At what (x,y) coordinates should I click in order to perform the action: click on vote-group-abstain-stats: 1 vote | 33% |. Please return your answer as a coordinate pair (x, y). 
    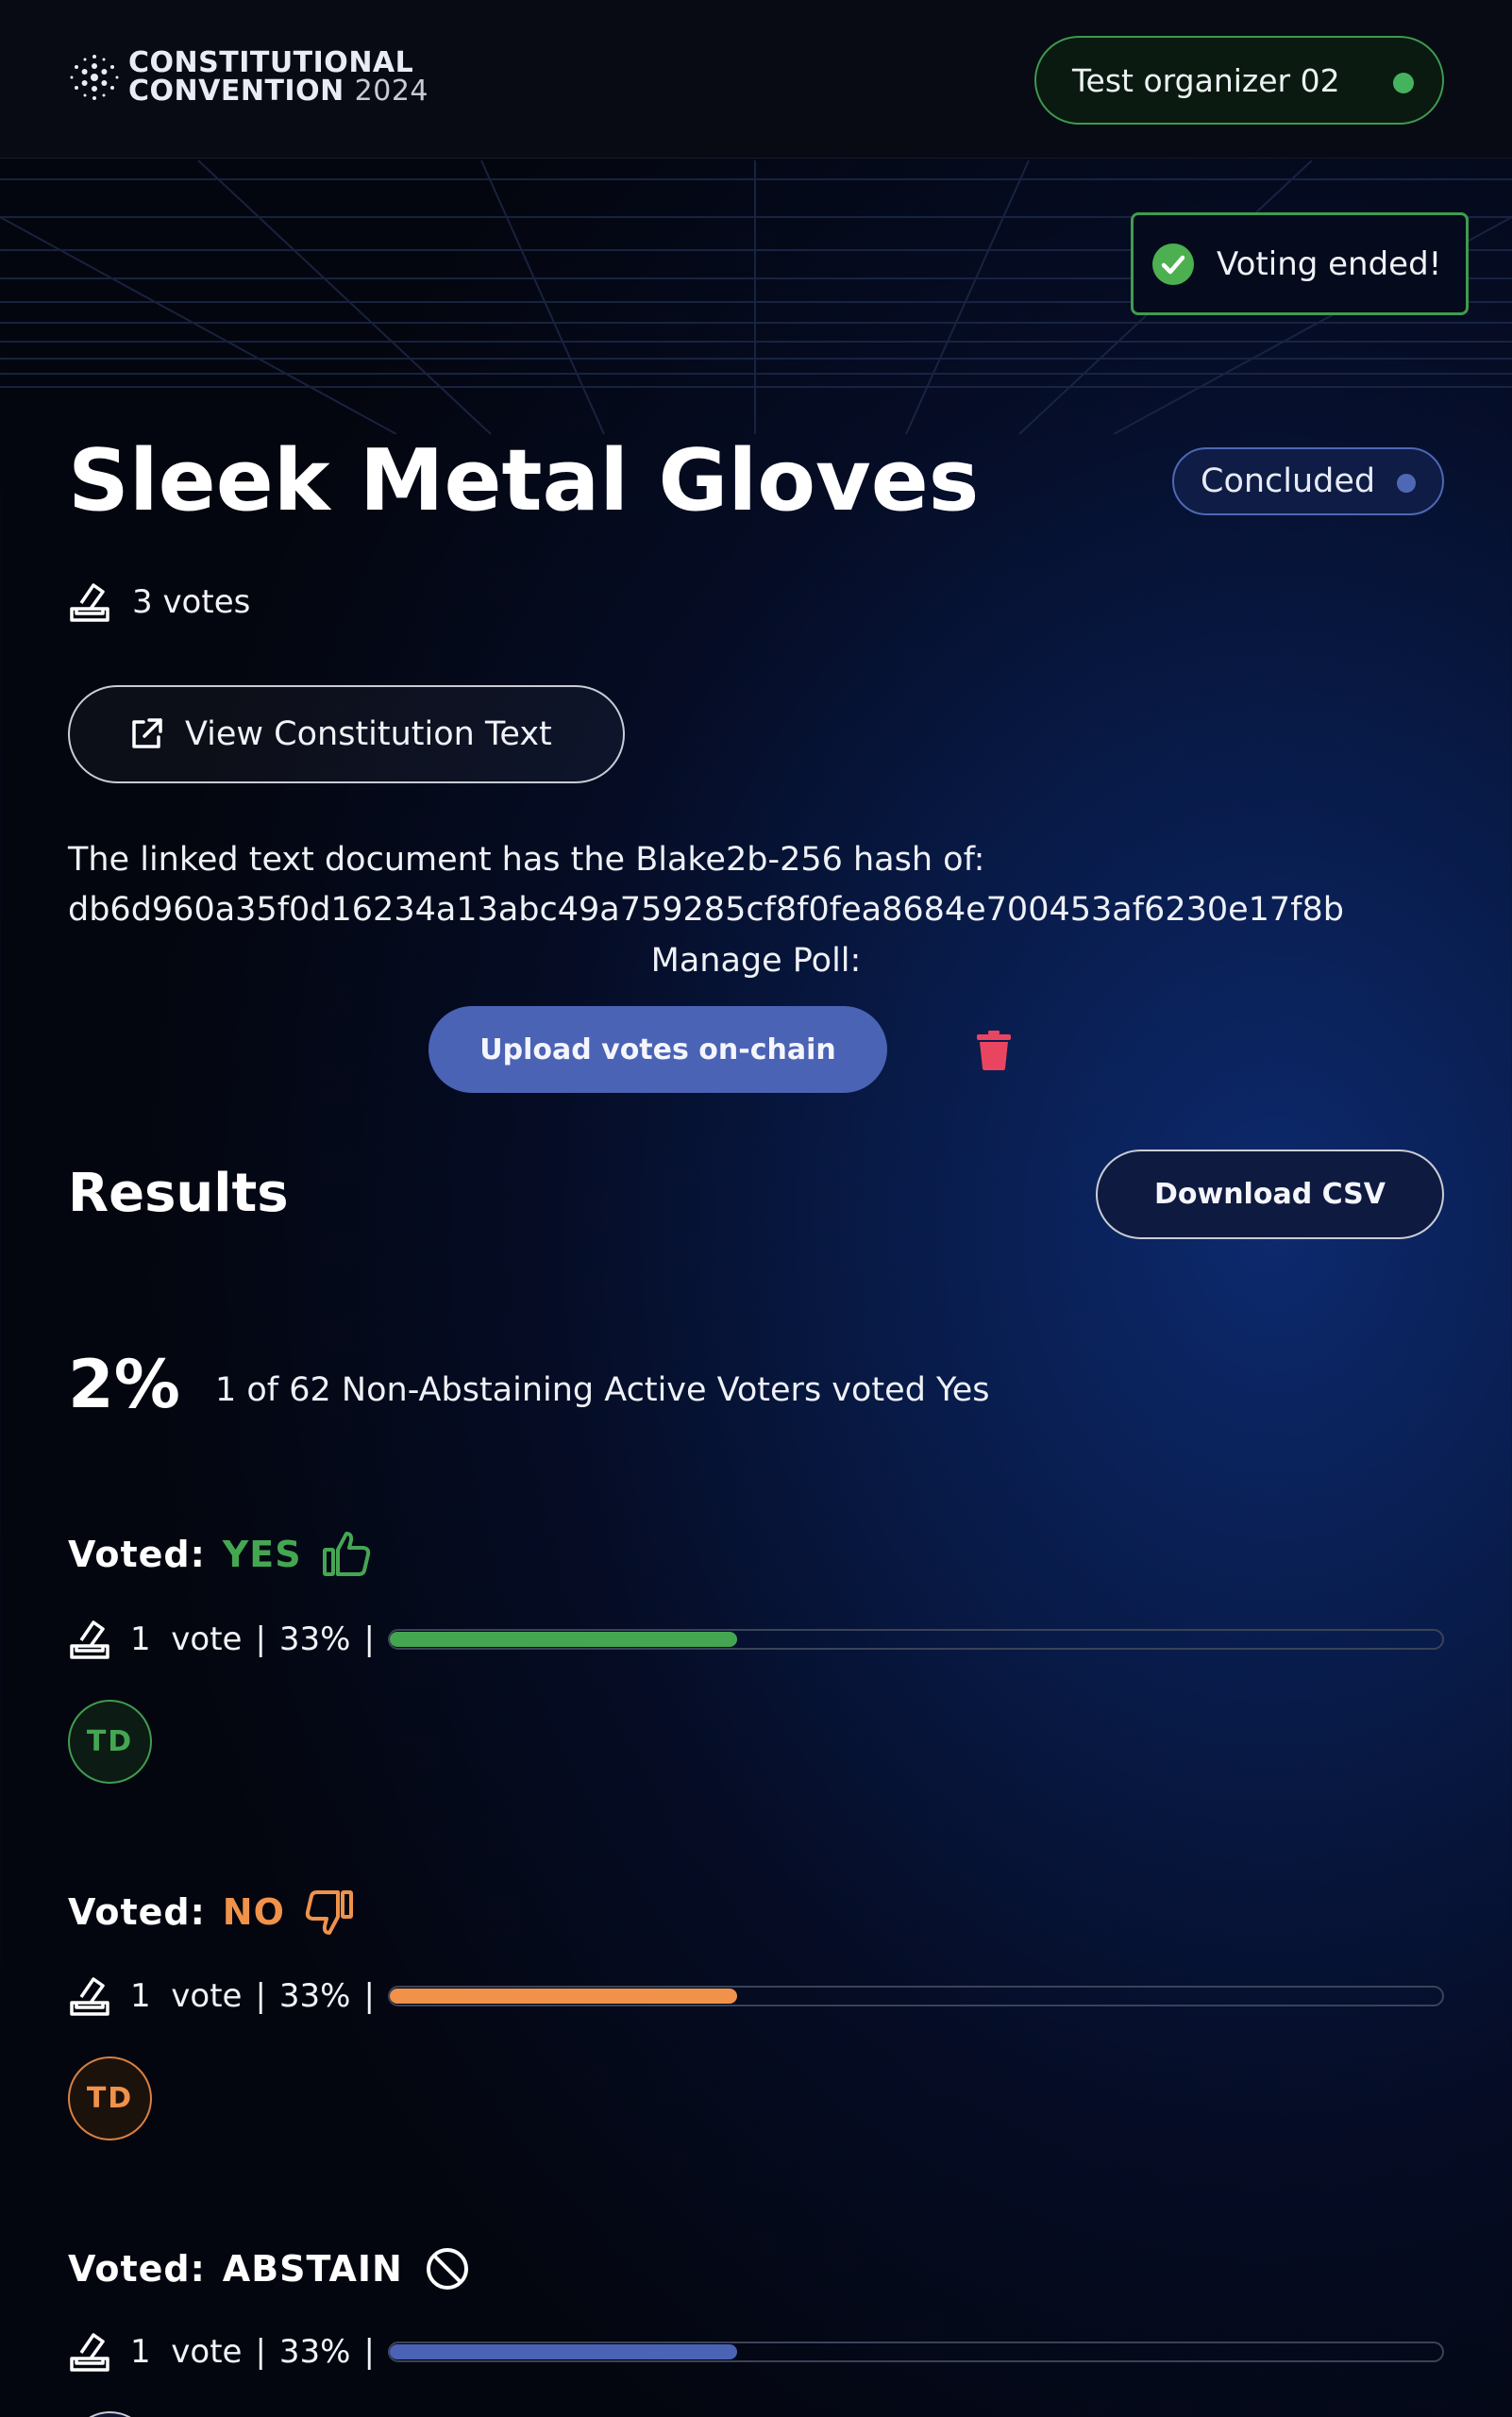
    Looking at the image, I should click on (756, 2351).